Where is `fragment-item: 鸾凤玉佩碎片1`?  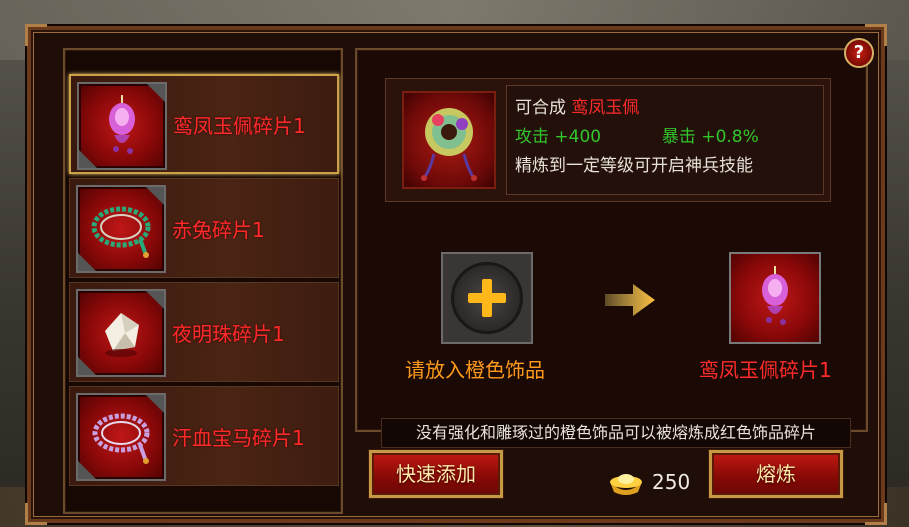 fragment-item: 鸾凤玉佩碎片1 is located at coordinates (204, 124).